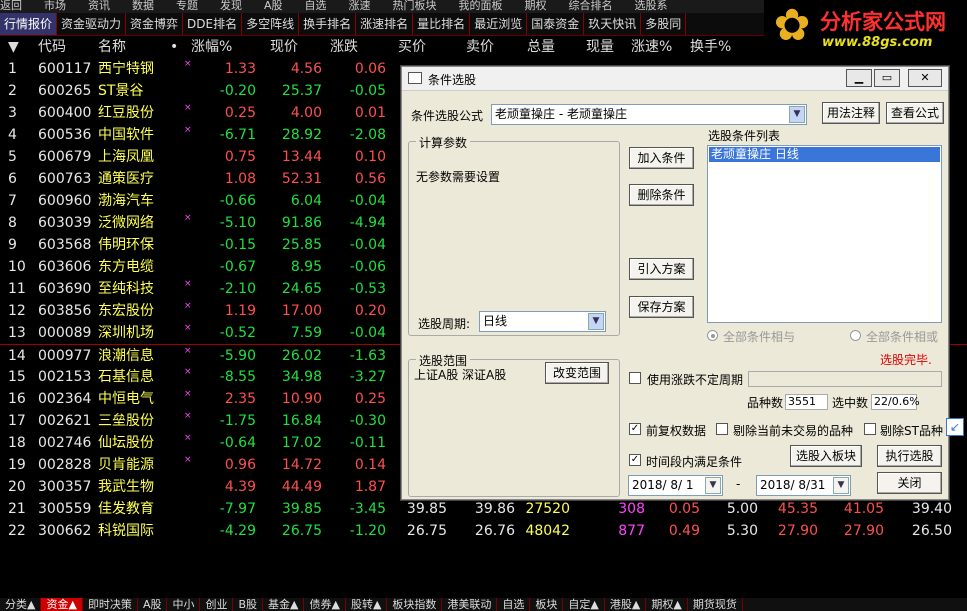 This screenshot has height=611, width=967. What do you see at coordinates (667, 604) in the screenshot?
I see `bottom-tab: 期权▲` at bounding box center [667, 604].